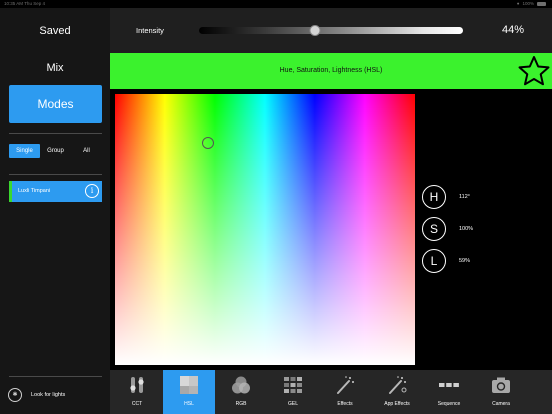  I want to click on saturation-control: S 100%, so click(462, 229).